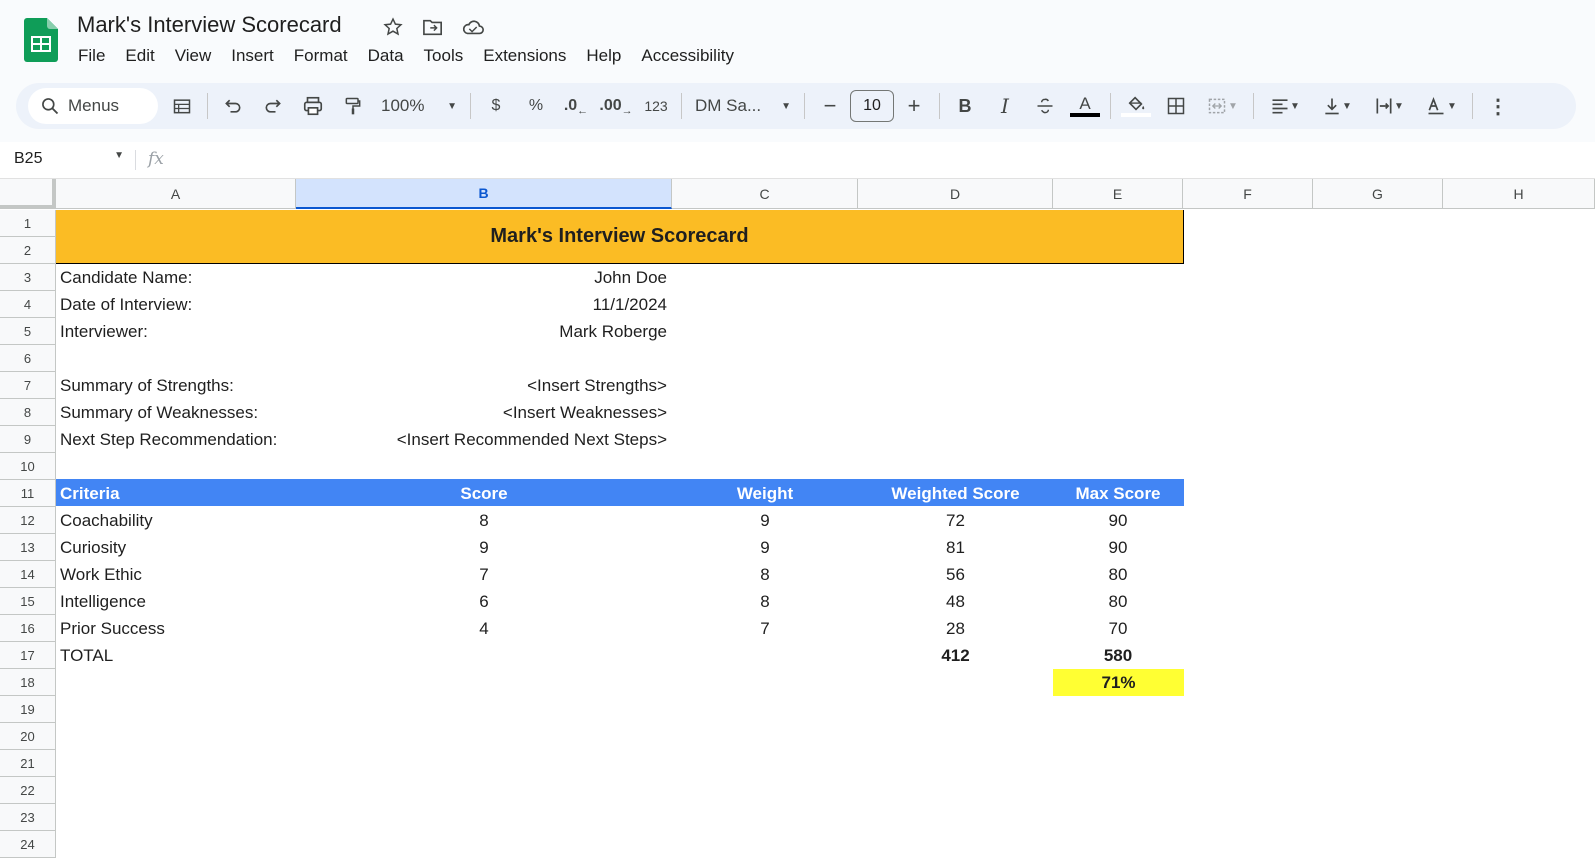 The height and width of the screenshot is (861, 1595). Describe the element at coordinates (1118, 194) in the screenshot. I see `column-header-e: E` at that location.